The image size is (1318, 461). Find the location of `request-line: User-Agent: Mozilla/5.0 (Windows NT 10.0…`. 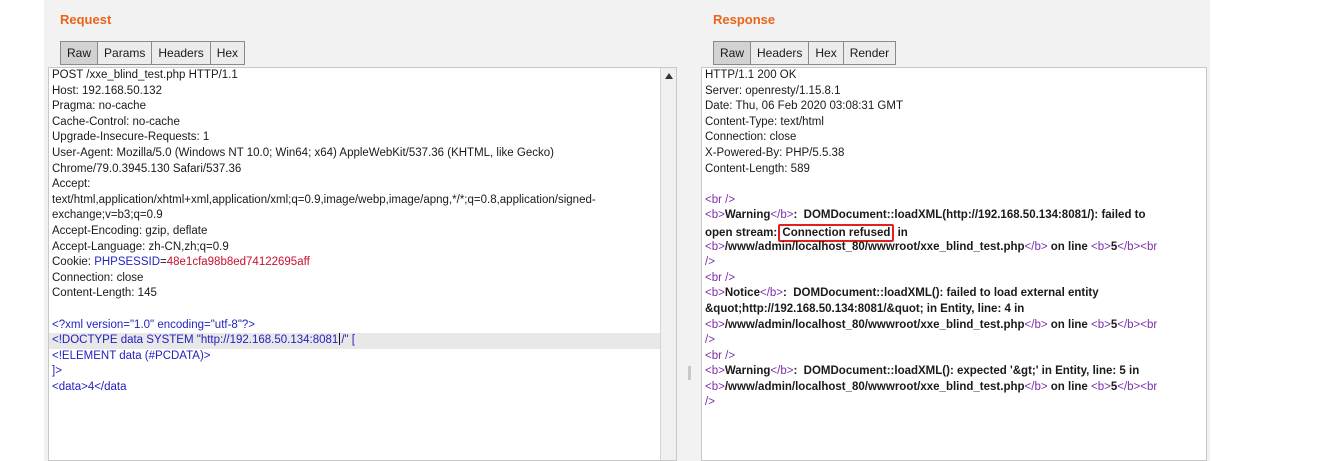

request-line: User-Agent: Mozilla/5.0 (Windows NT 10.0… is located at coordinates (303, 152).